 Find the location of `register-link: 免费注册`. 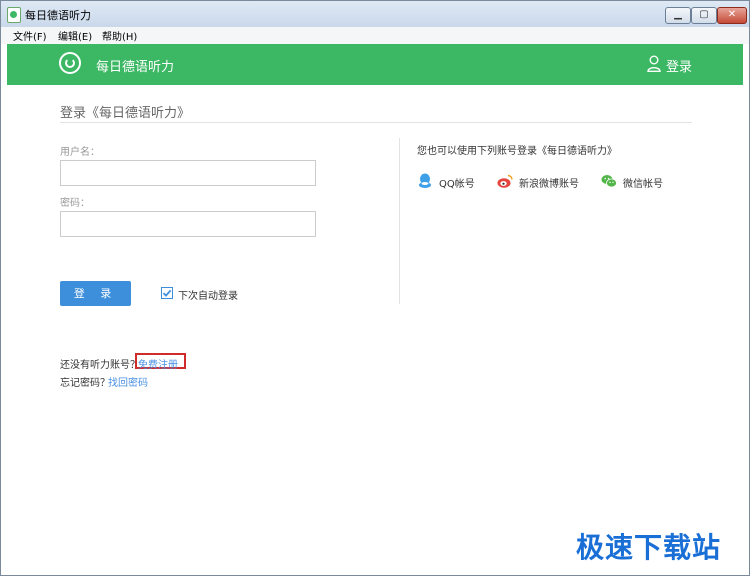

register-link: 免费注册 is located at coordinates (158, 363).